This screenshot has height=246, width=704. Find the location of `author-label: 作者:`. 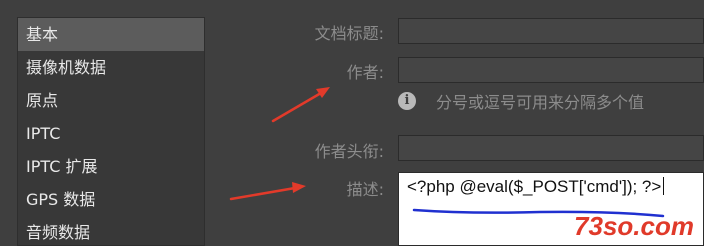

author-label: 作者: is located at coordinates (365, 72).